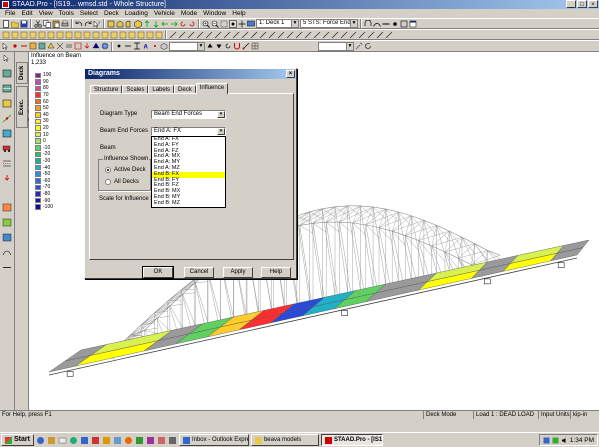 This screenshot has width=599, height=447. What do you see at coordinates (161, 89) in the screenshot?
I see `tab-labels: Labels` at bounding box center [161, 89].